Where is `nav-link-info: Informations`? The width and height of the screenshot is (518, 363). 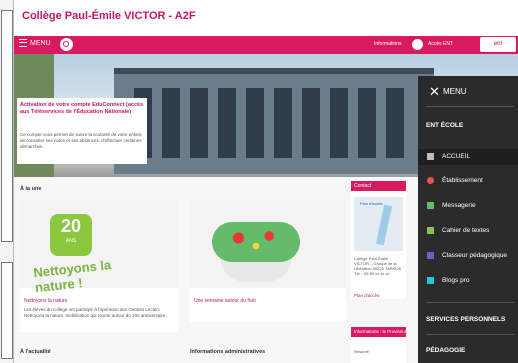 nav-link-info: Informations is located at coordinates (388, 44).